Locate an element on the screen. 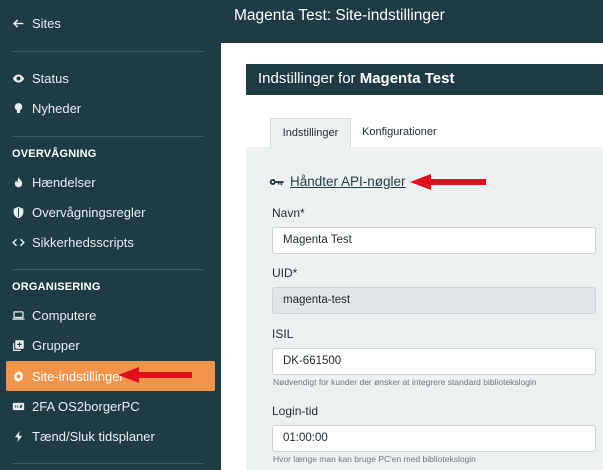 Image resolution: width=603 pixels, height=470 pixels. isil-input: DK-661500 is located at coordinates (434, 361).